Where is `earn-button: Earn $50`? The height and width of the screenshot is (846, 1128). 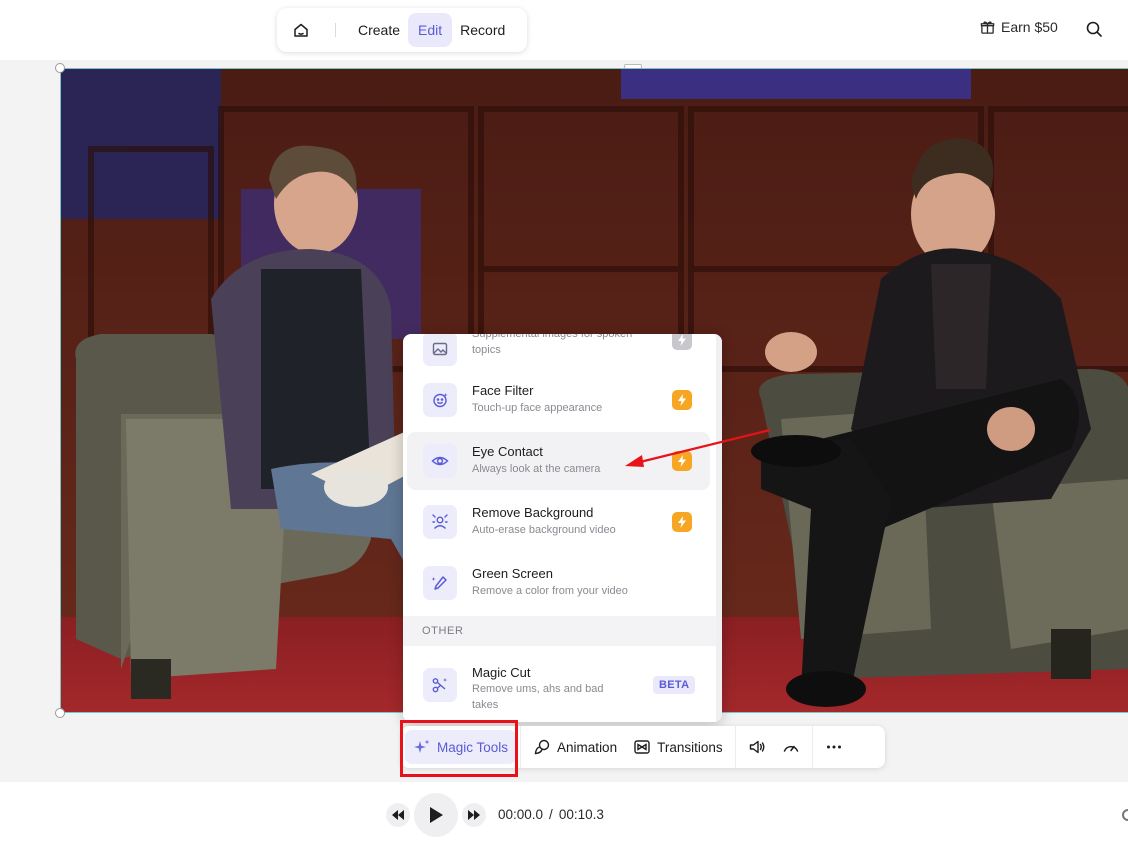
earn-button: Earn $50 is located at coordinates (1019, 27).